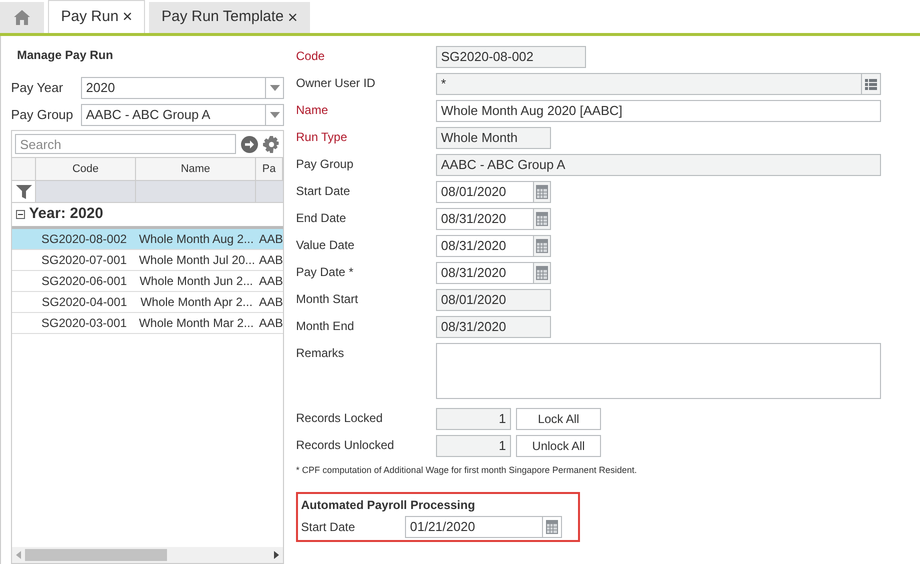 Image resolution: width=920 pixels, height=564 pixels. I want to click on table-cell-text: SG2020-07-001, so click(84, 260).